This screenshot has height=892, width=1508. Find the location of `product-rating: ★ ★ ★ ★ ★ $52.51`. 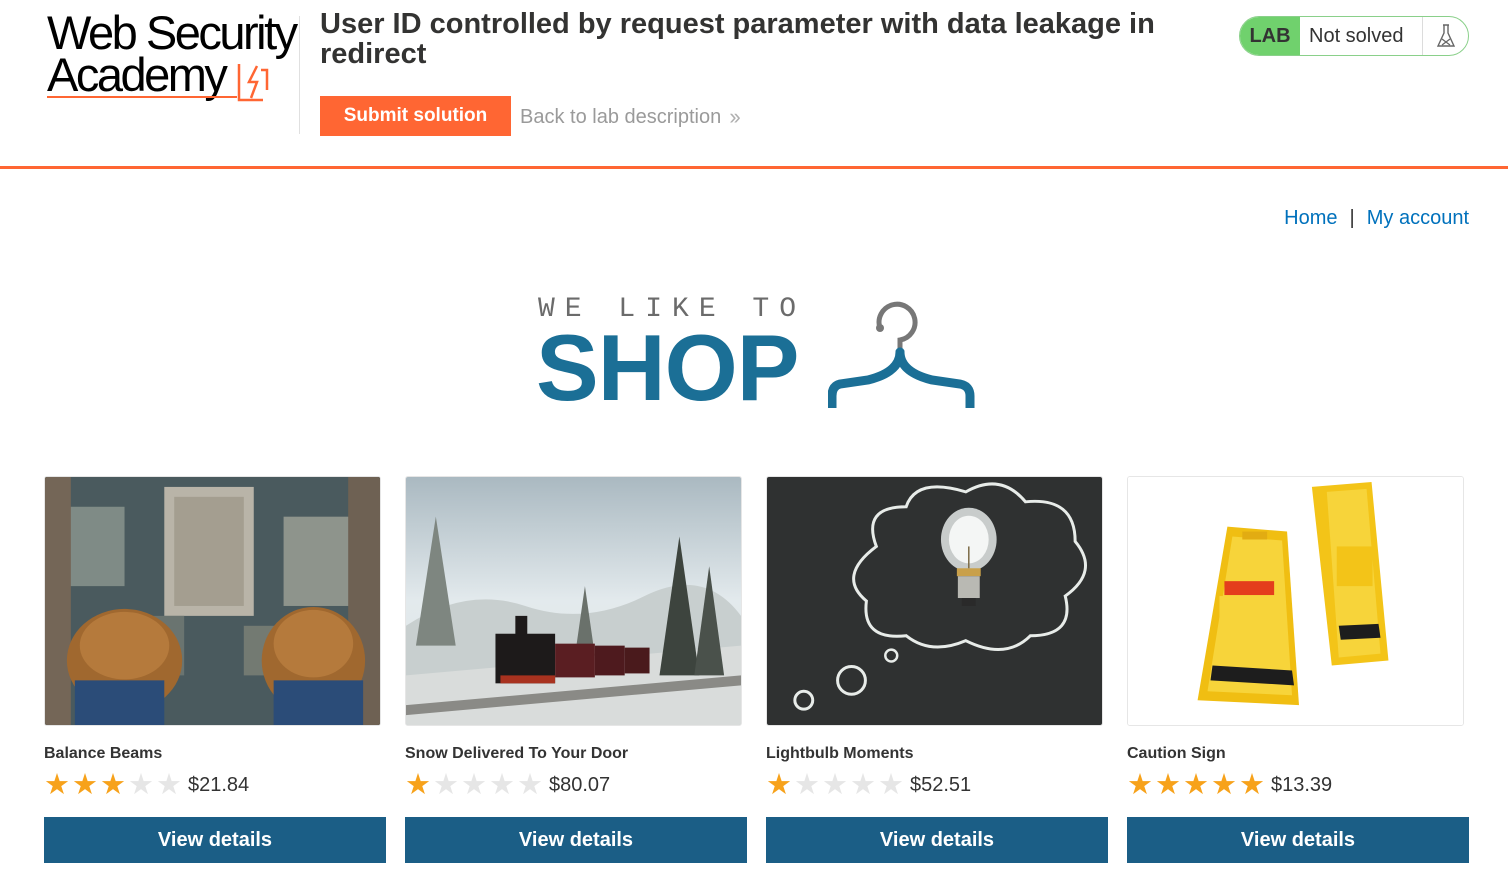

product-rating: ★ ★ ★ ★ ★ $52.51 is located at coordinates (869, 785).